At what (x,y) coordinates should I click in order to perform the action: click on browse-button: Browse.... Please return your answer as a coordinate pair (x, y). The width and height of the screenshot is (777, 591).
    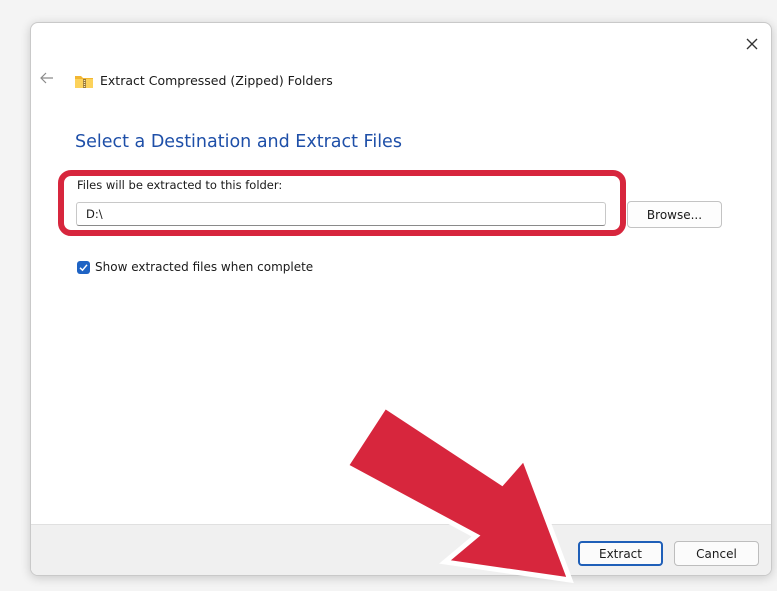
    Looking at the image, I should click on (674, 214).